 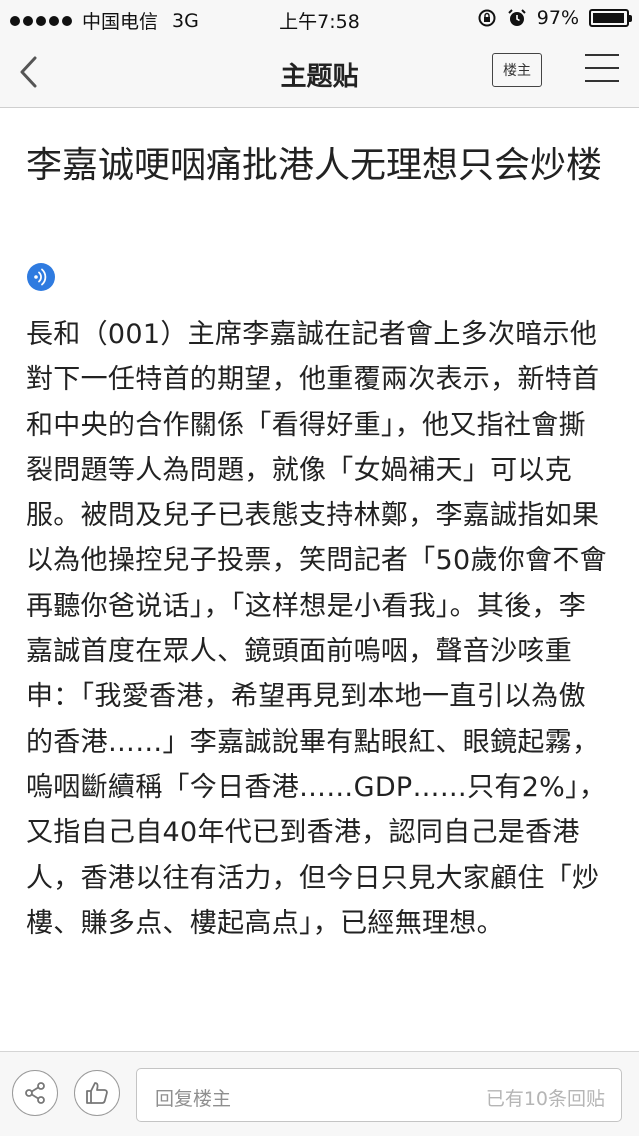 What do you see at coordinates (41, 277) in the screenshot?
I see `audio-icon` at bounding box center [41, 277].